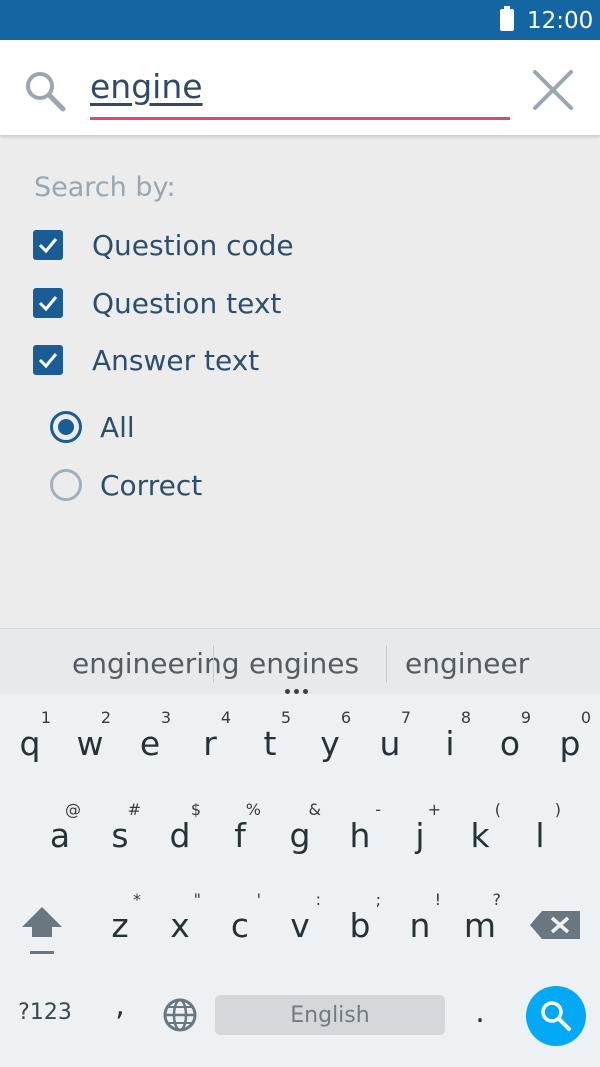 The height and width of the screenshot is (1067, 600). I want to click on key-letter: p, so click(570, 743).